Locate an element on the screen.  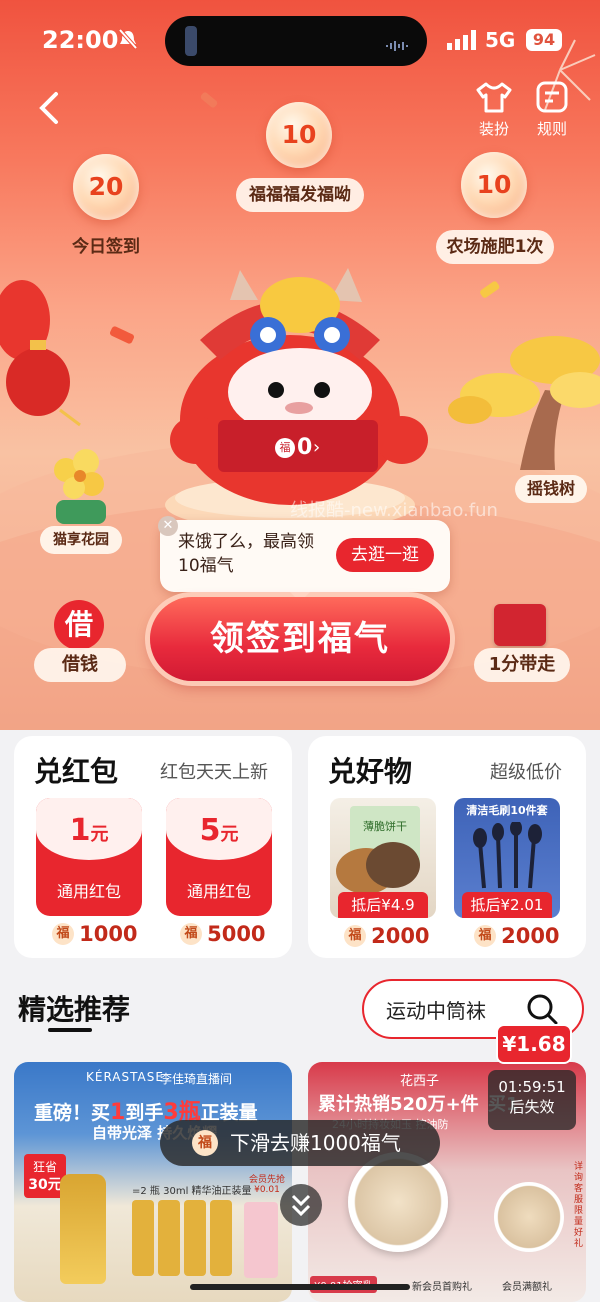
redpack-amount: 5元 is located at coordinates (219, 829).